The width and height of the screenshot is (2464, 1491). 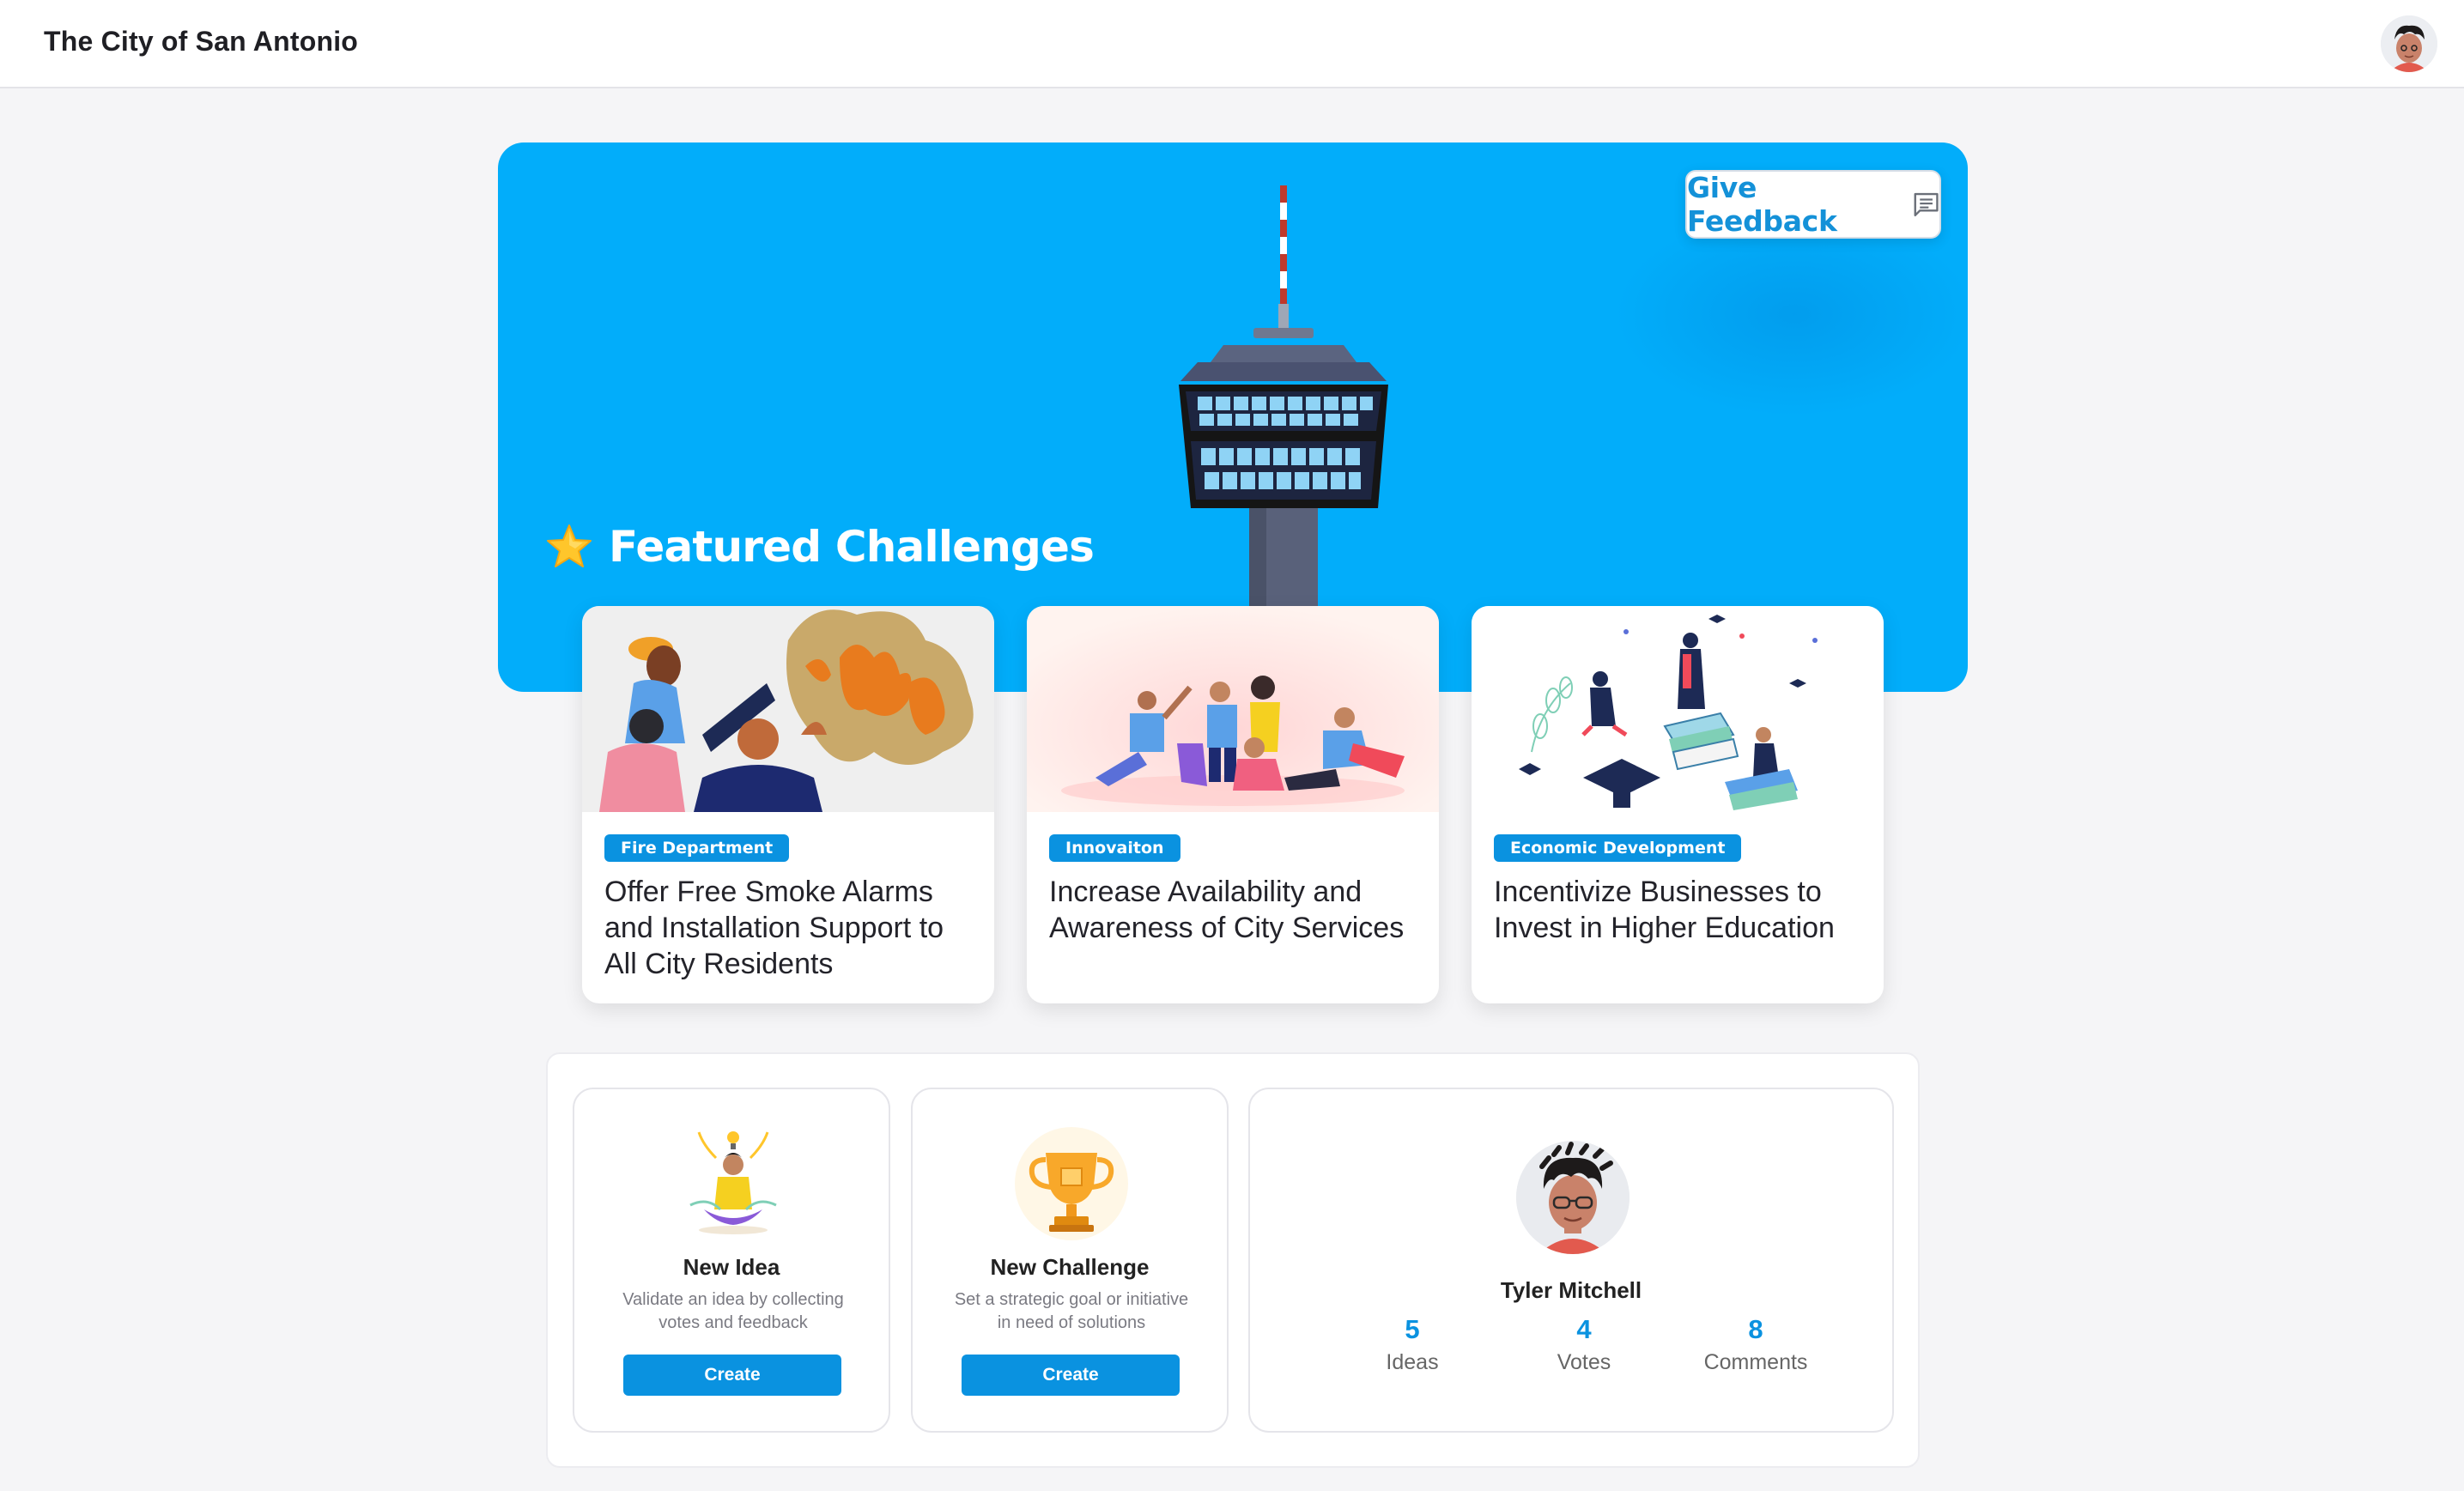 What do you see at coordinates (731, 1267) in the screenshot?
I see `new-idea-title: New Idea` at bounding box center [731, 1267].